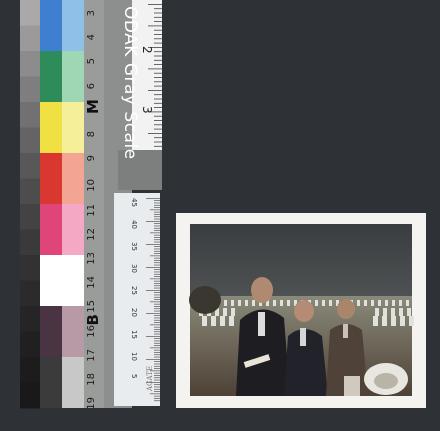  Describe the element at coordinates (134, 376) in the screenshot. I see `agate-ruler-number: 5` at that location.